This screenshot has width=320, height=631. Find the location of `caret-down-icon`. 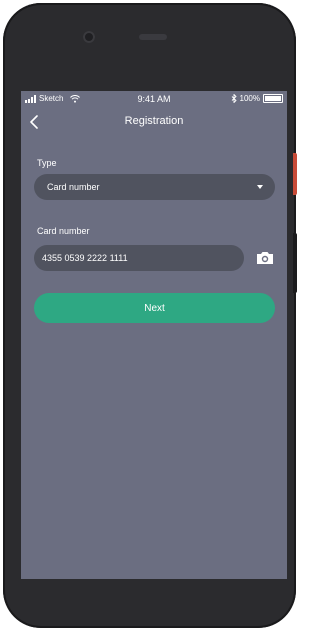

caret-down-icon is located at coordinates (260, 187).